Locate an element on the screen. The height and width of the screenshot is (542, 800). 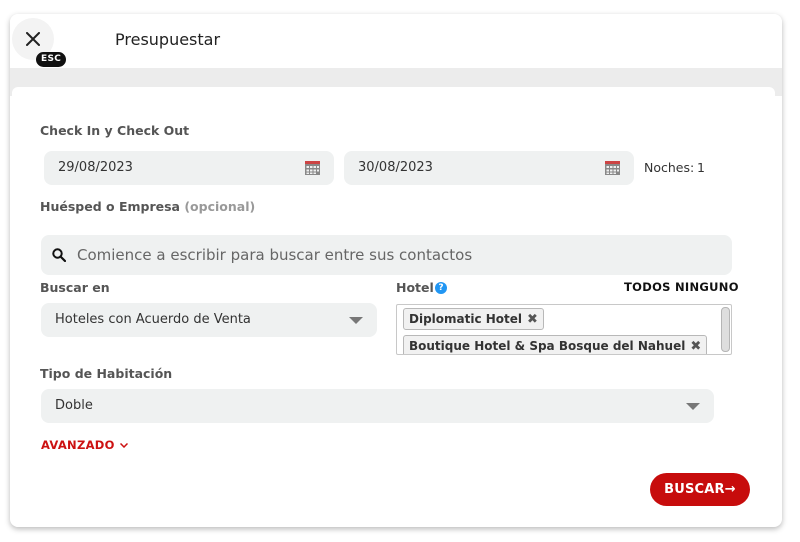
search-button-label: BUSCAR is located at coordinates (694, 489).